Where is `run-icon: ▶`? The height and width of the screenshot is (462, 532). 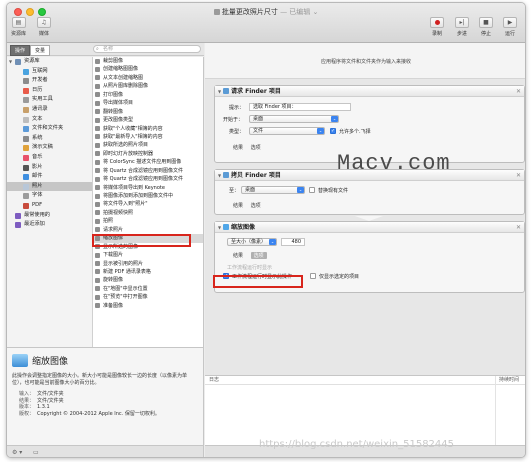
run-icon: ▶ is located at coordinates (510, 22).